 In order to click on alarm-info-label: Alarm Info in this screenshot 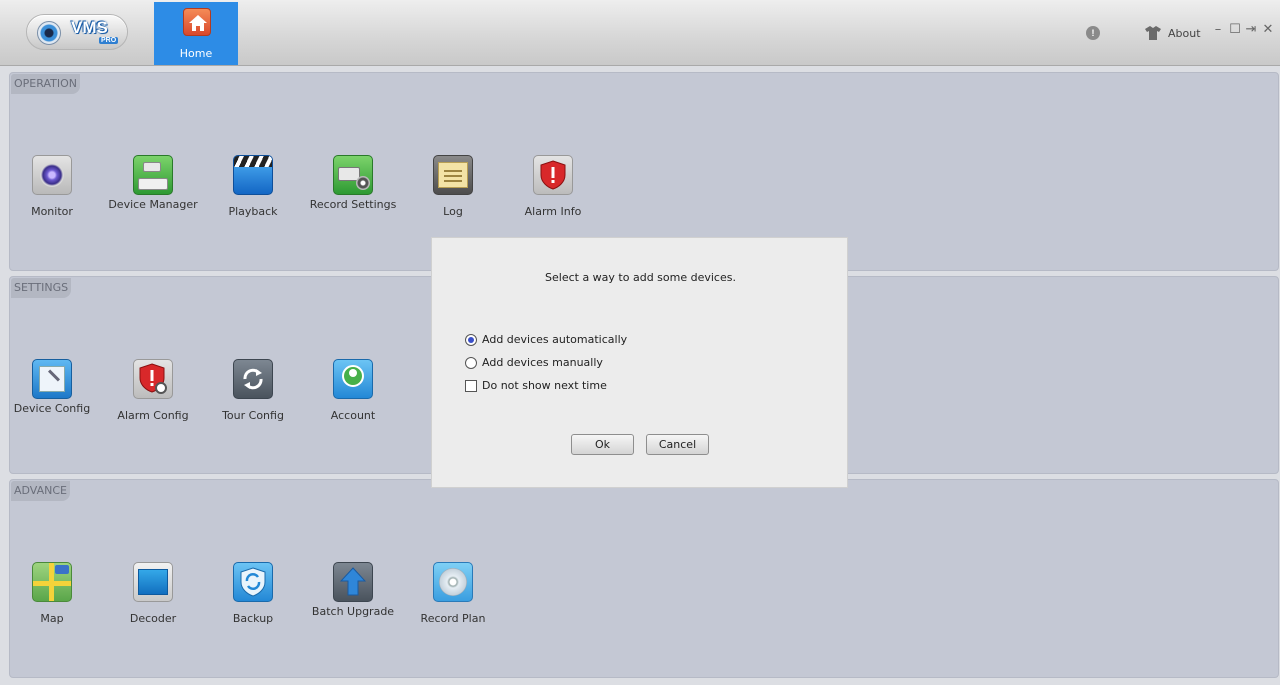, I will do `click(553, 211)`.